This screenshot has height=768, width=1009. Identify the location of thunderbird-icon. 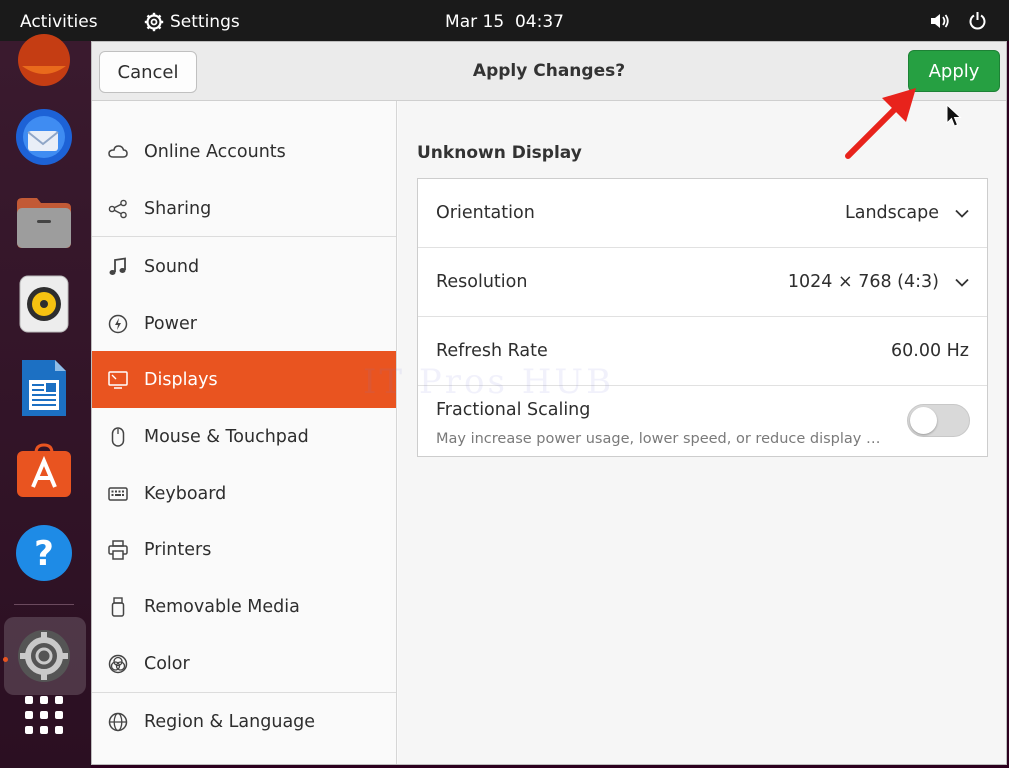
(44, 137).